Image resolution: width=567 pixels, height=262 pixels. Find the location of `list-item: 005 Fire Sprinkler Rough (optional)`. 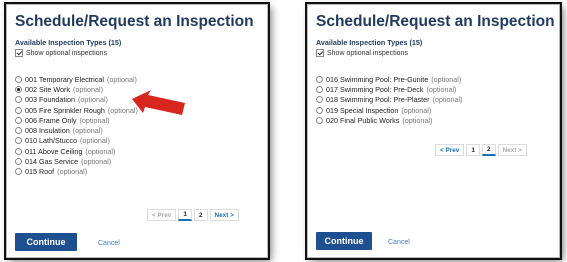

list-item: 005 Fire Sprinkler Rough (optional) is located at coordinates (76, 110).